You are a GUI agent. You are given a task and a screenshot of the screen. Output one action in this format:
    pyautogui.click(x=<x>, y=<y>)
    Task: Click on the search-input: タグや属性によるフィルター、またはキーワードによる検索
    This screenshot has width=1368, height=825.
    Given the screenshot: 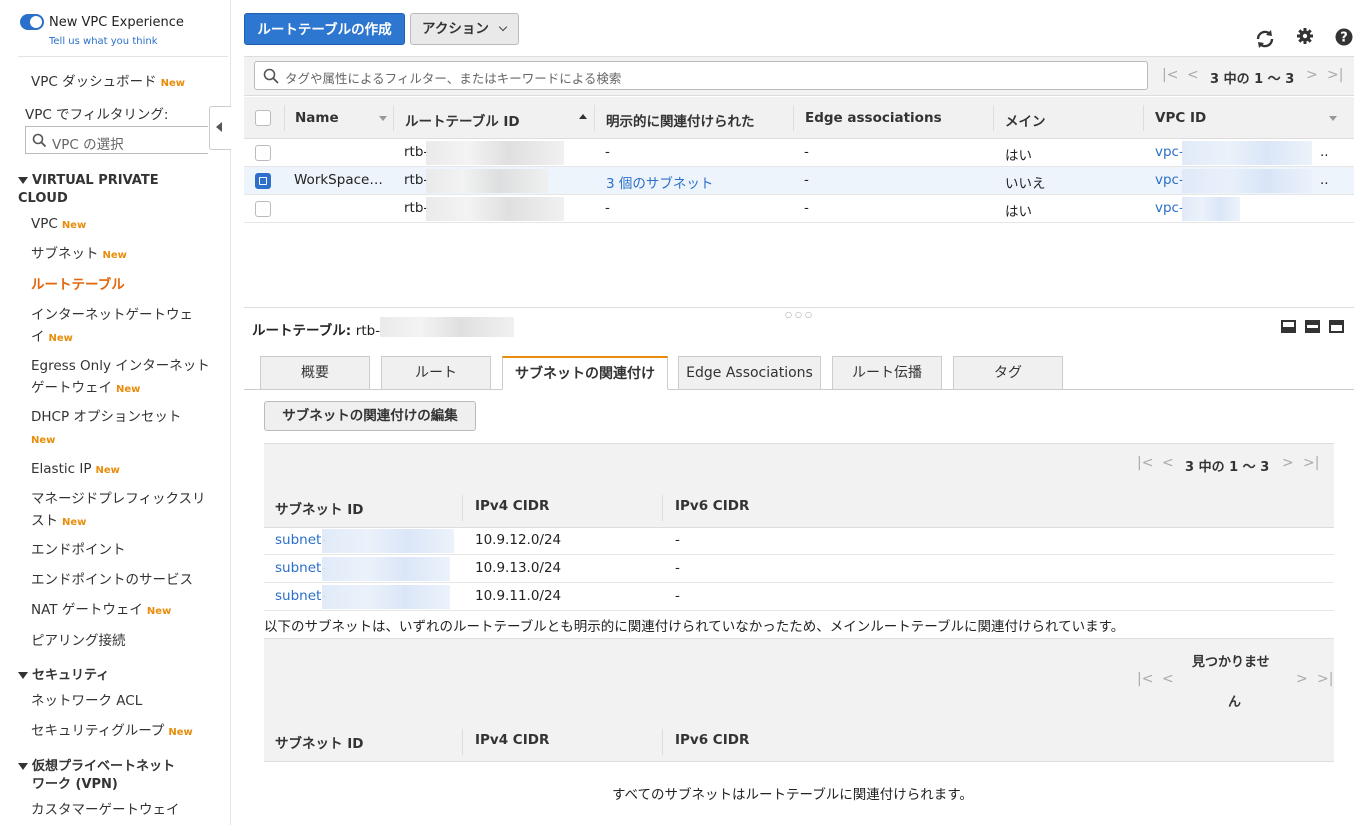 What is the action you would take?
    pyautogui.click(x=701, y=75)
    